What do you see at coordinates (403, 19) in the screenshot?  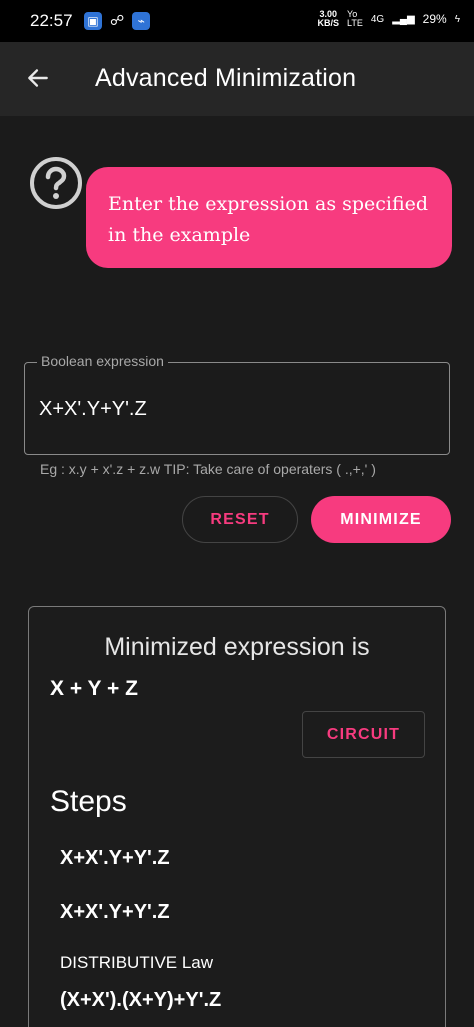 I see `signal-icon: ▂▄▆` at bounding box center [403, 19].